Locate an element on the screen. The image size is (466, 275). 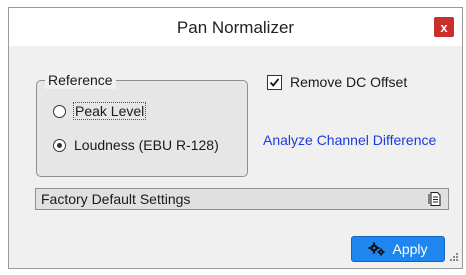
preset-value: Factory Default Settings is located at coordinates (116, 199).